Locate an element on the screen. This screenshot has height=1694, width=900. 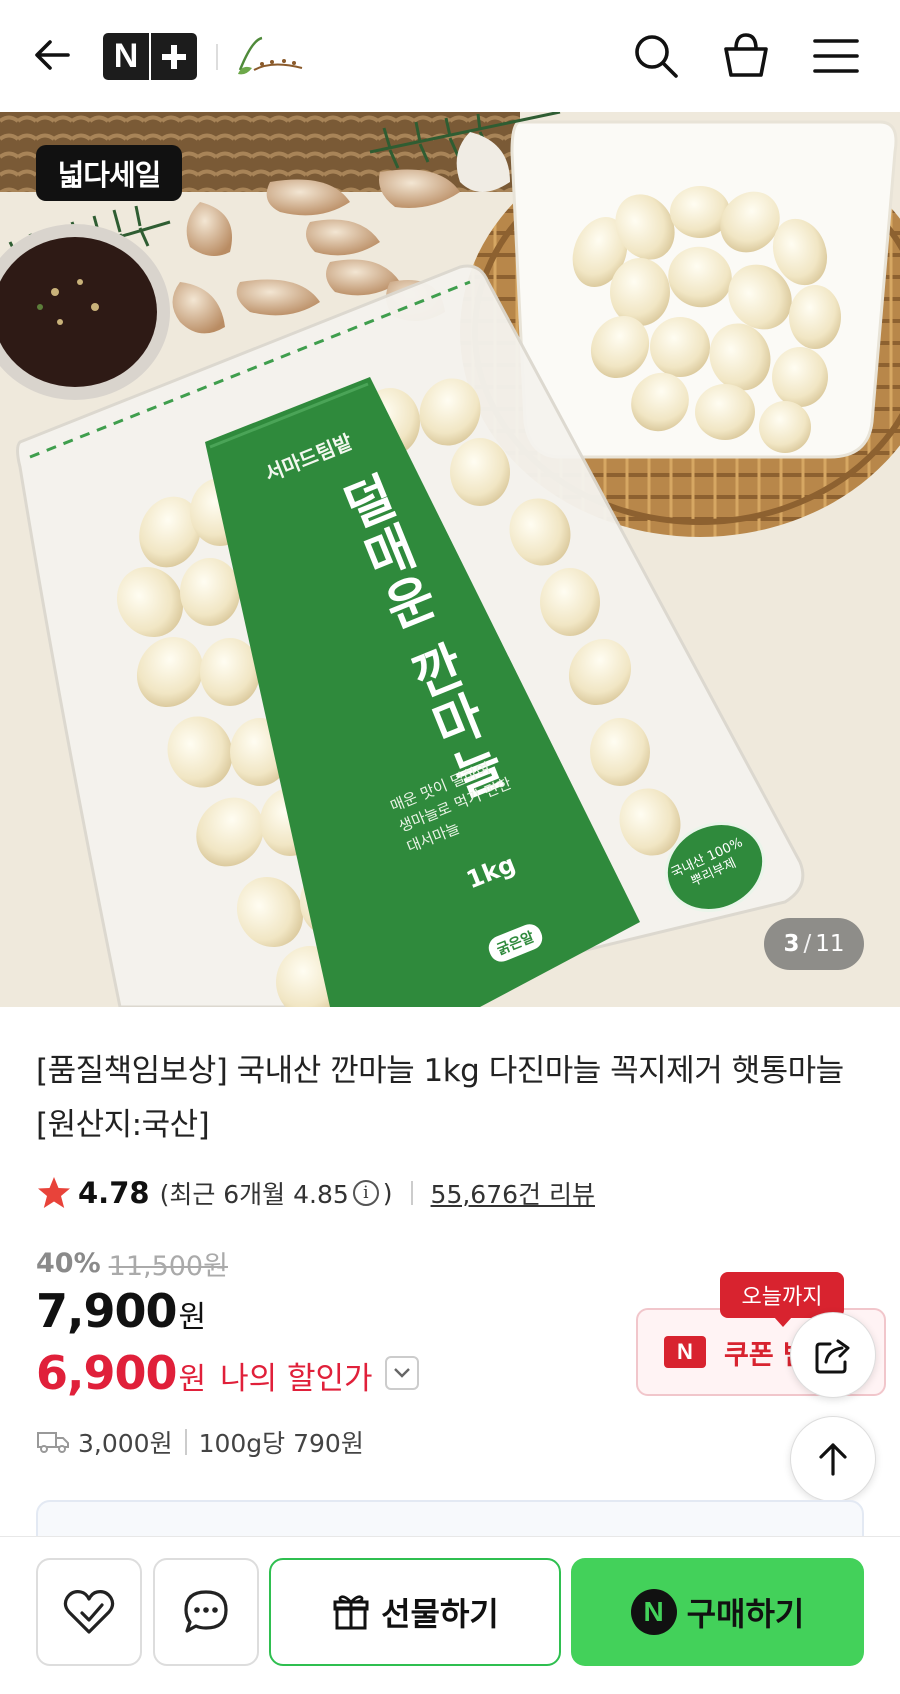
share-button is located at coordinates (833, 1355).